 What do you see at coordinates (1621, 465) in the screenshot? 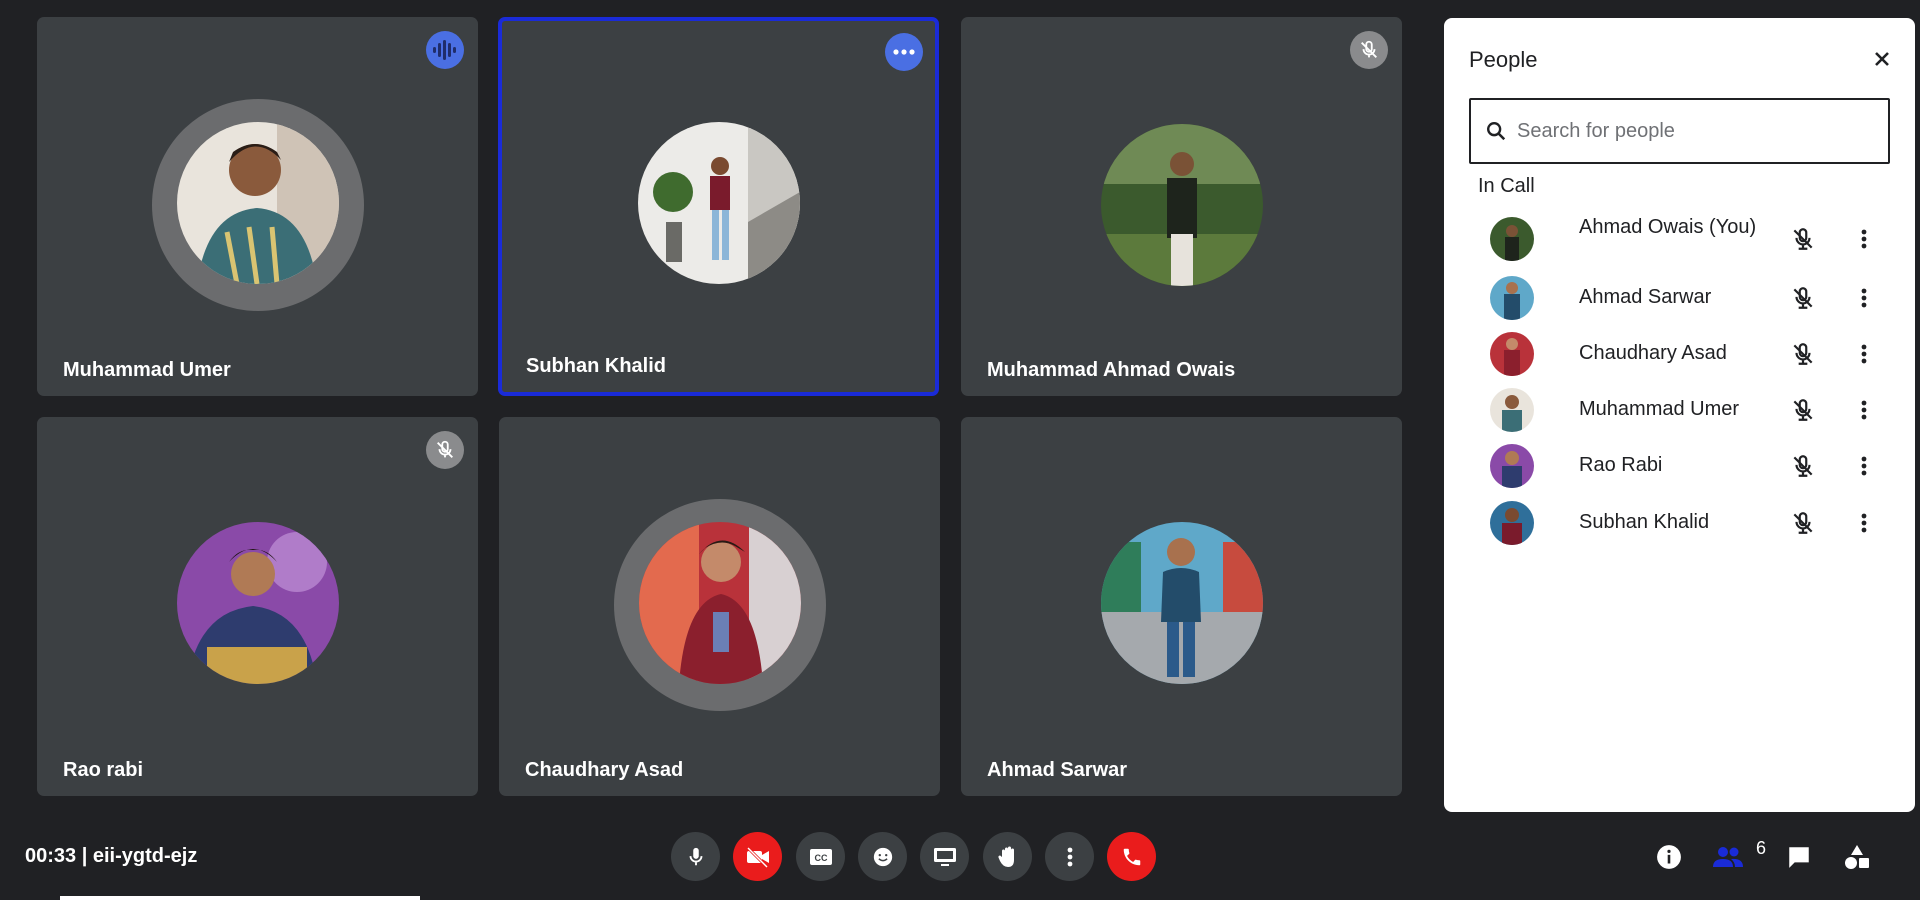
I see `participant-name: Rao Rabi` at bounding box center [1621, 465].